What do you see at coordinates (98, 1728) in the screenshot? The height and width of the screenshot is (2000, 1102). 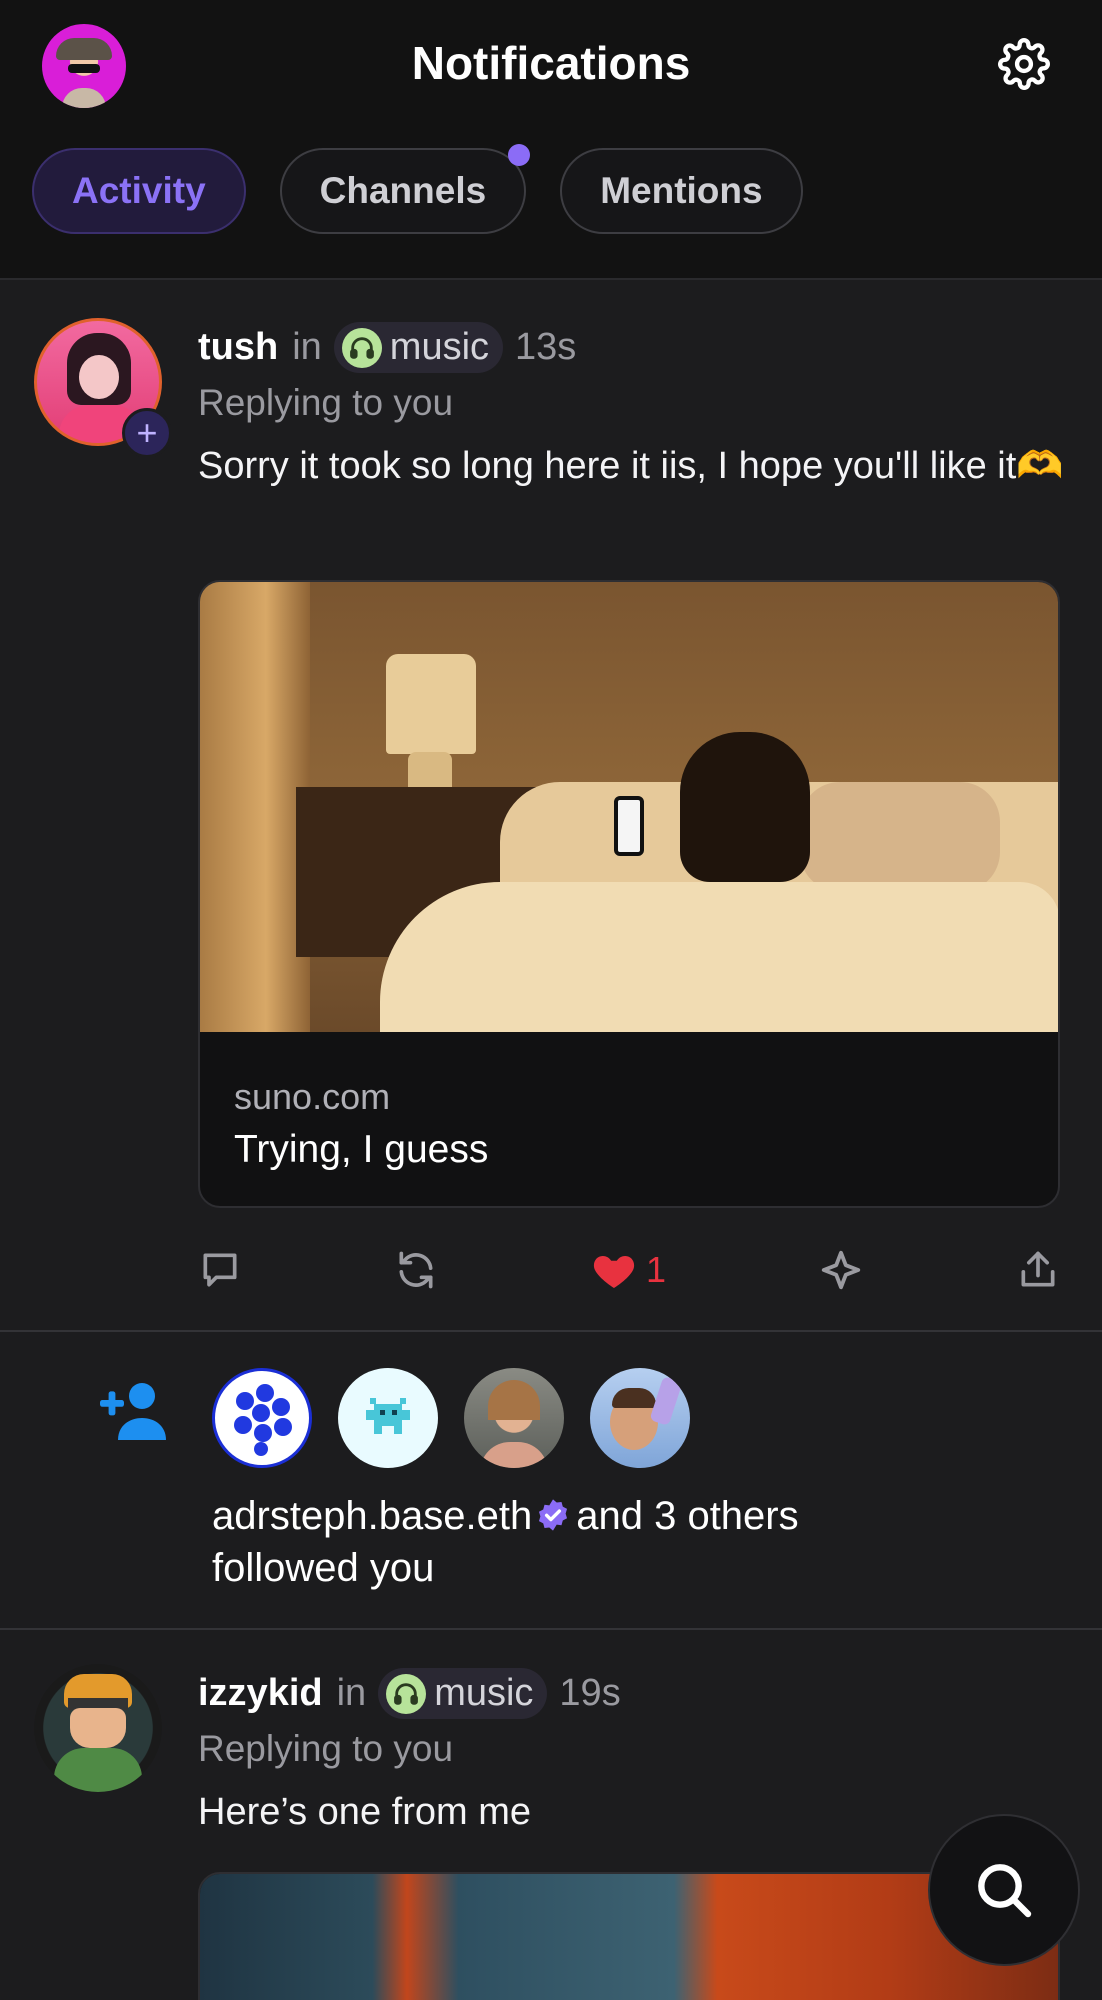 I see `post-author-avatar` at bounding box center [98, 1728].